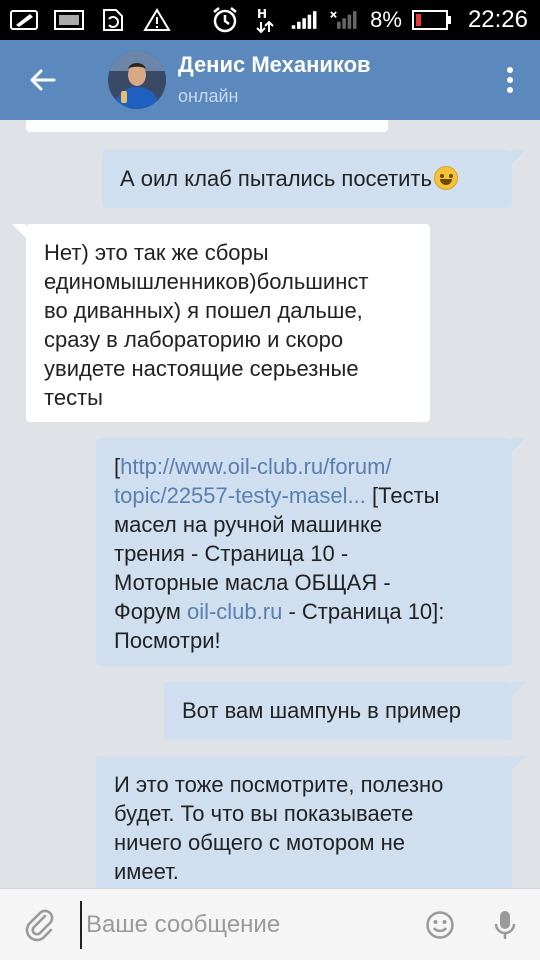 The width and height of the screenshot is (540, 960). I want to click on message-line: Форум oil-club.ru - Страница 10]:, so click(279, 611).